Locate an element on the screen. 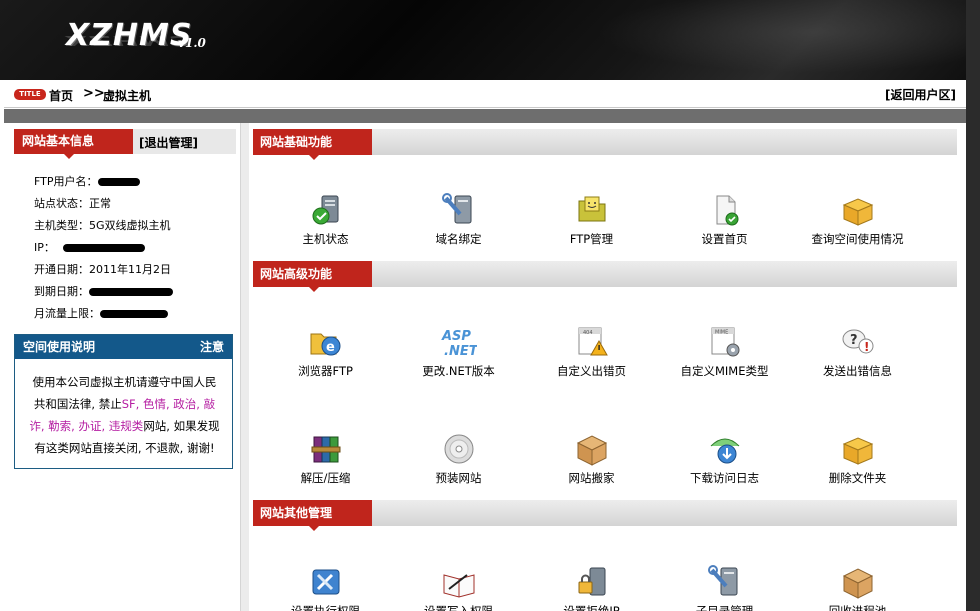  info-row-open-date: 开通日期：2011年11月2日 is located at coordinates (103, 270).